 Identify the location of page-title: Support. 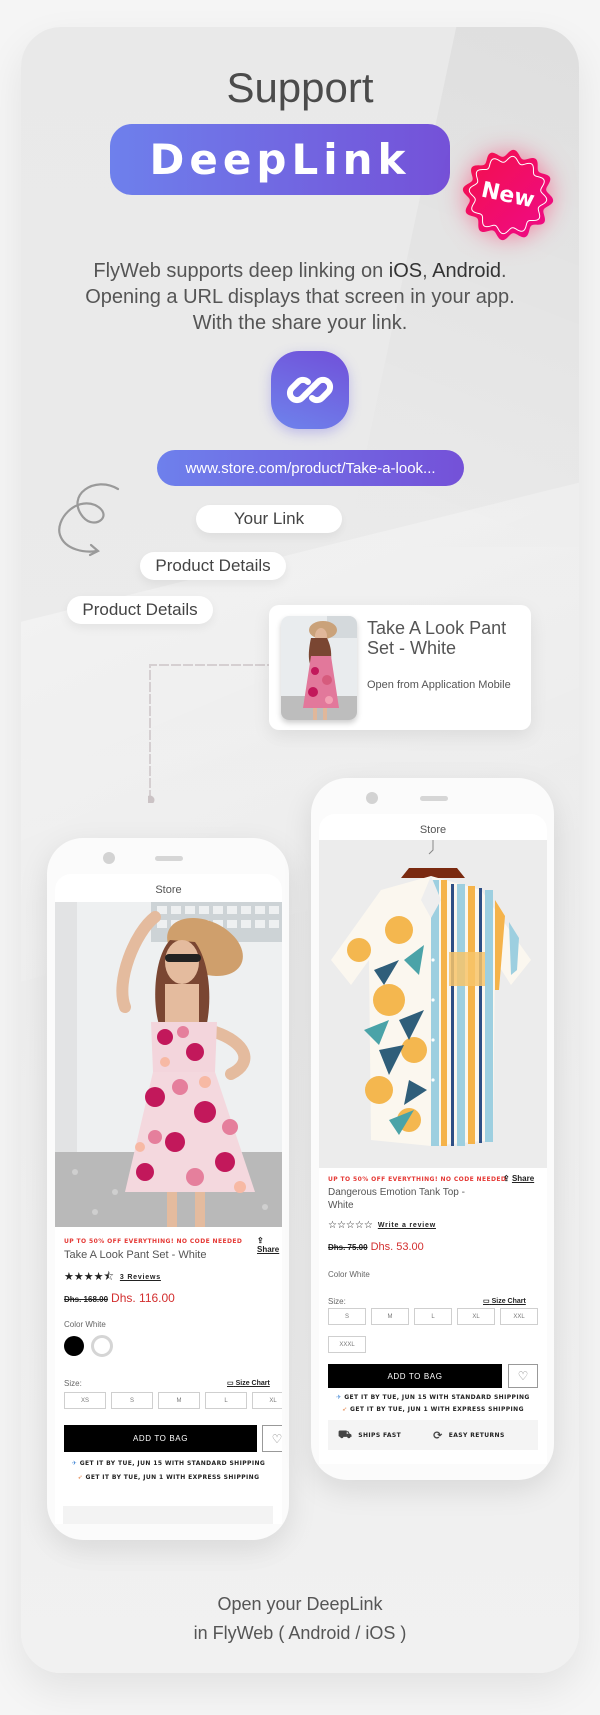
(300, 87).